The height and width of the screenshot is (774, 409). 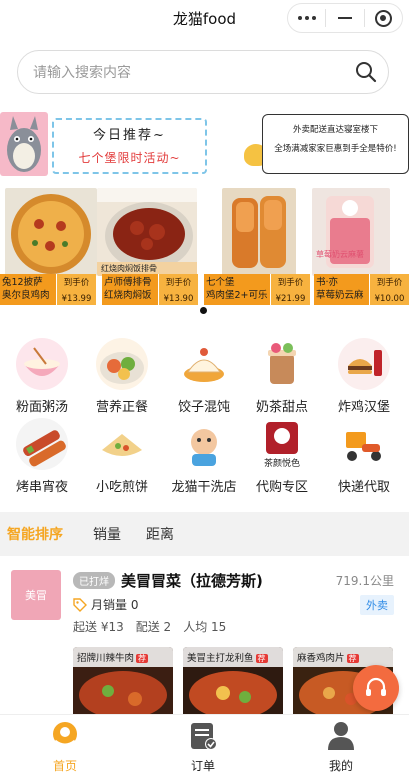 I want to click on tag-icon, so click(x=80, y=604).